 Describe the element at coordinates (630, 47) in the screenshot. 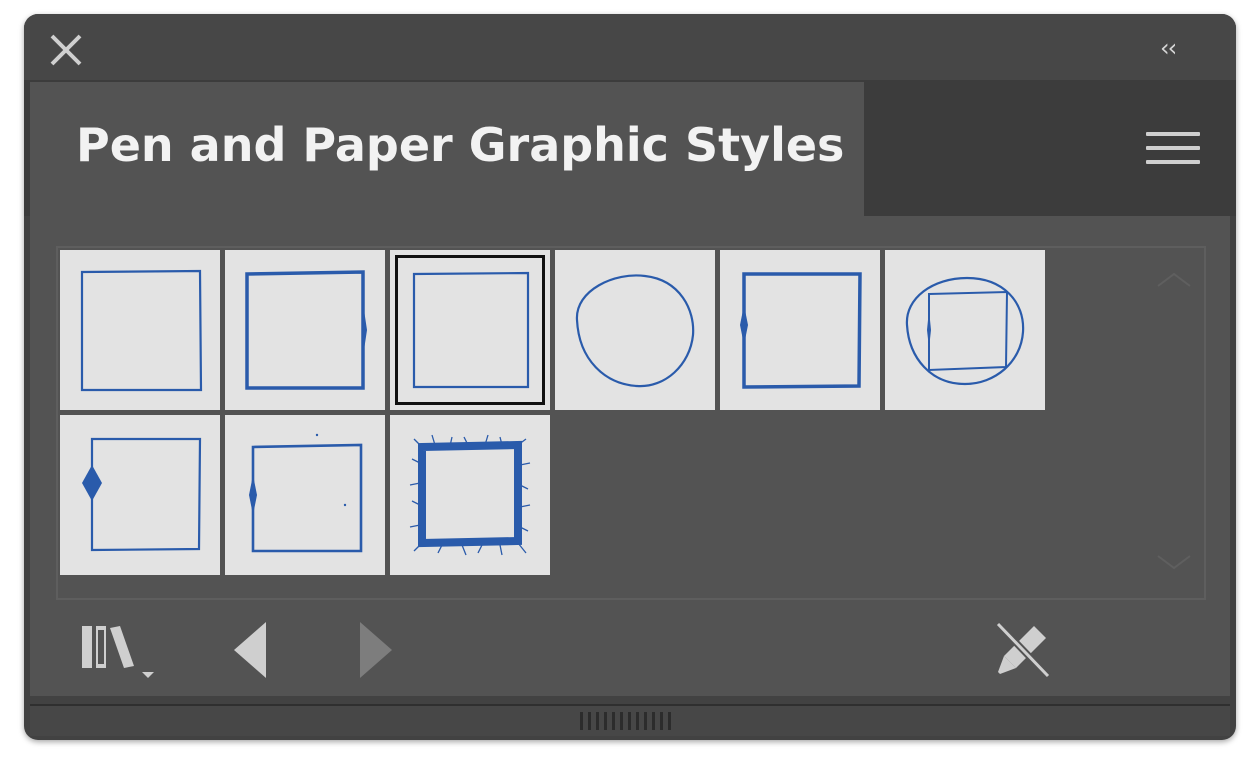

I see `panel-titlebar: ‹‹` at that location.